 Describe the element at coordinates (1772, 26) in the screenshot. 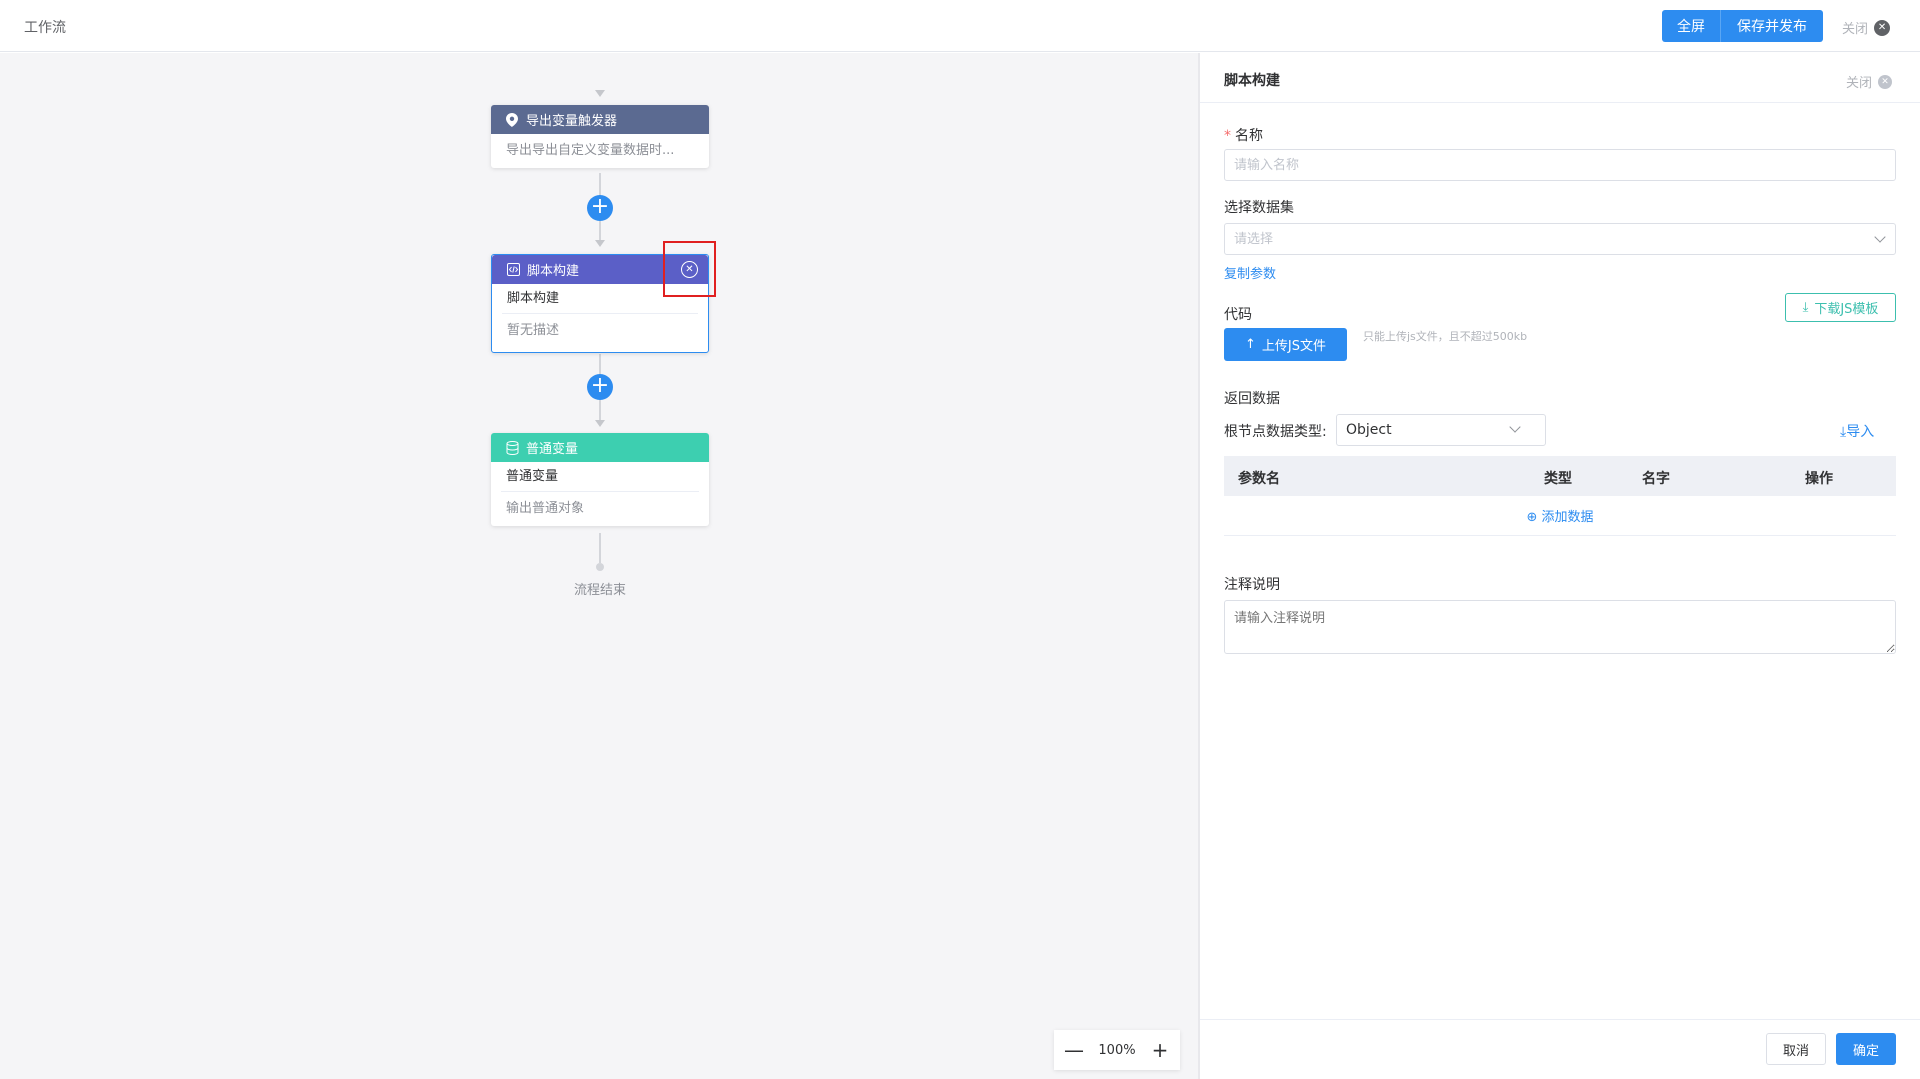

I see `save-publish-button: 保存并发布` at that location.